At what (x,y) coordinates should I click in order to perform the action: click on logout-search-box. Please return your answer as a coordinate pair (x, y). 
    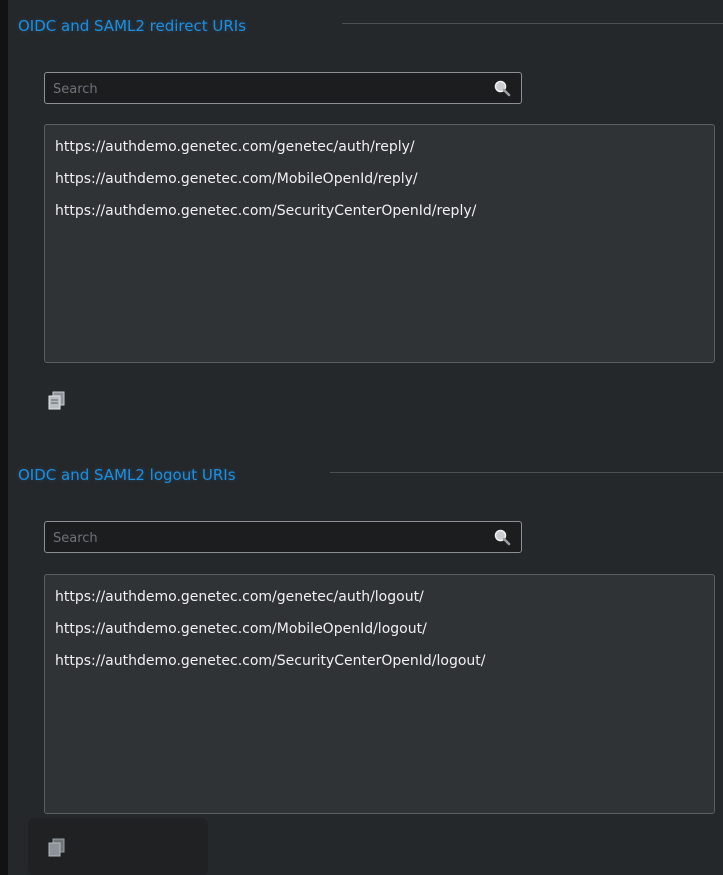
    Looking at the image, I should click on (283, 537).